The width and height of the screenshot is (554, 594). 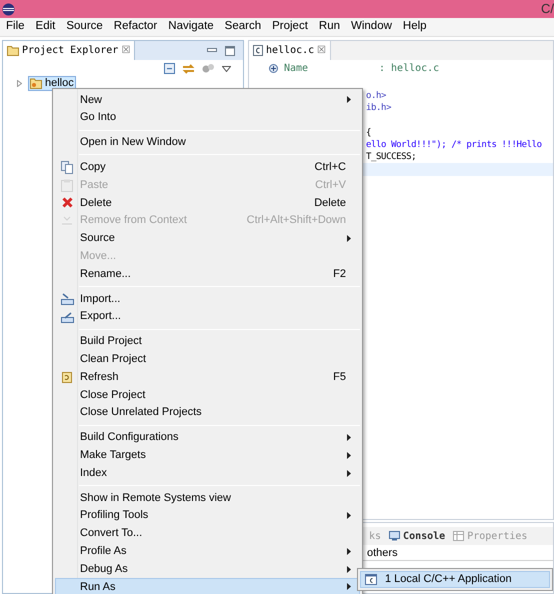 What do you see at coordinates (458, 536) in the screenshot?
I see `table-icon` at bounding box center [458, 536].